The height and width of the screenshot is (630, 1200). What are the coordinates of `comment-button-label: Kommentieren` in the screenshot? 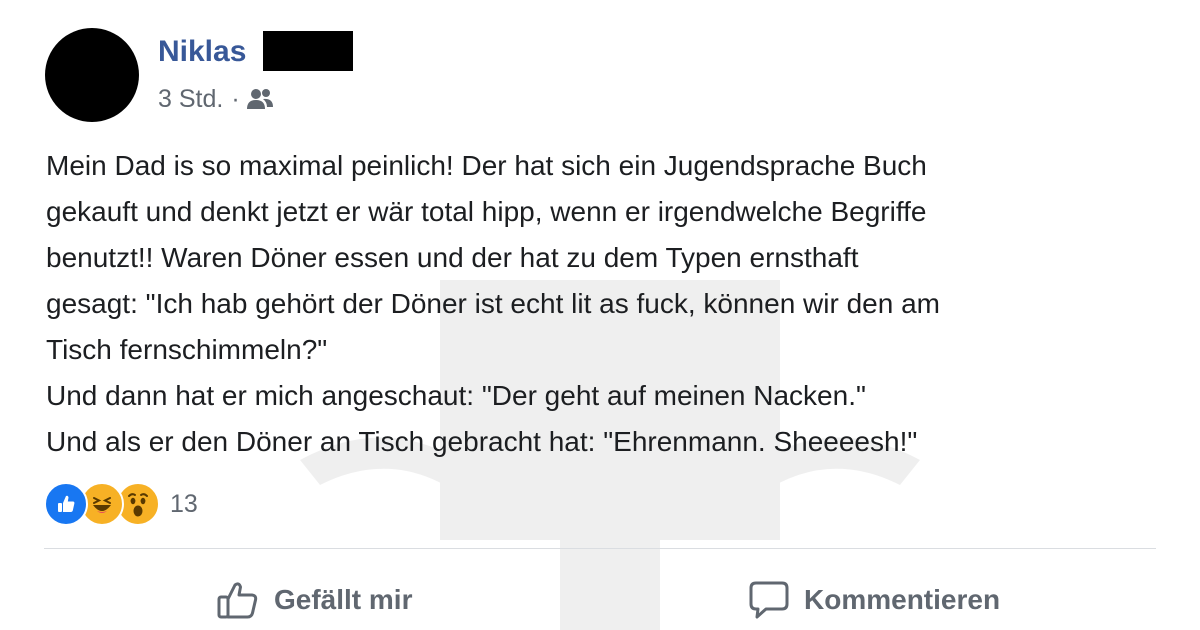 It's located at (902, 599).